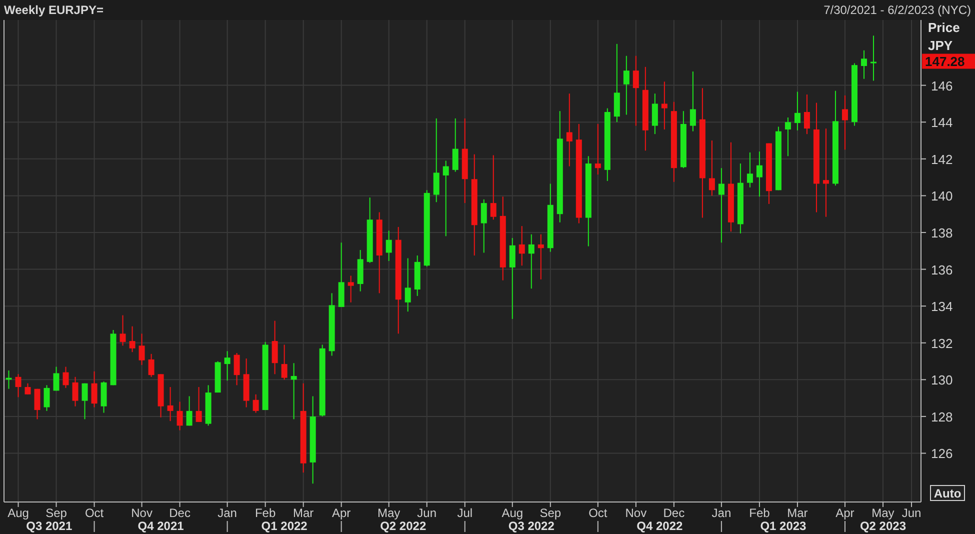 This screenshot has width=975, height=534. I want to click on quarter-label: Q1 2022, so click(284, 526).